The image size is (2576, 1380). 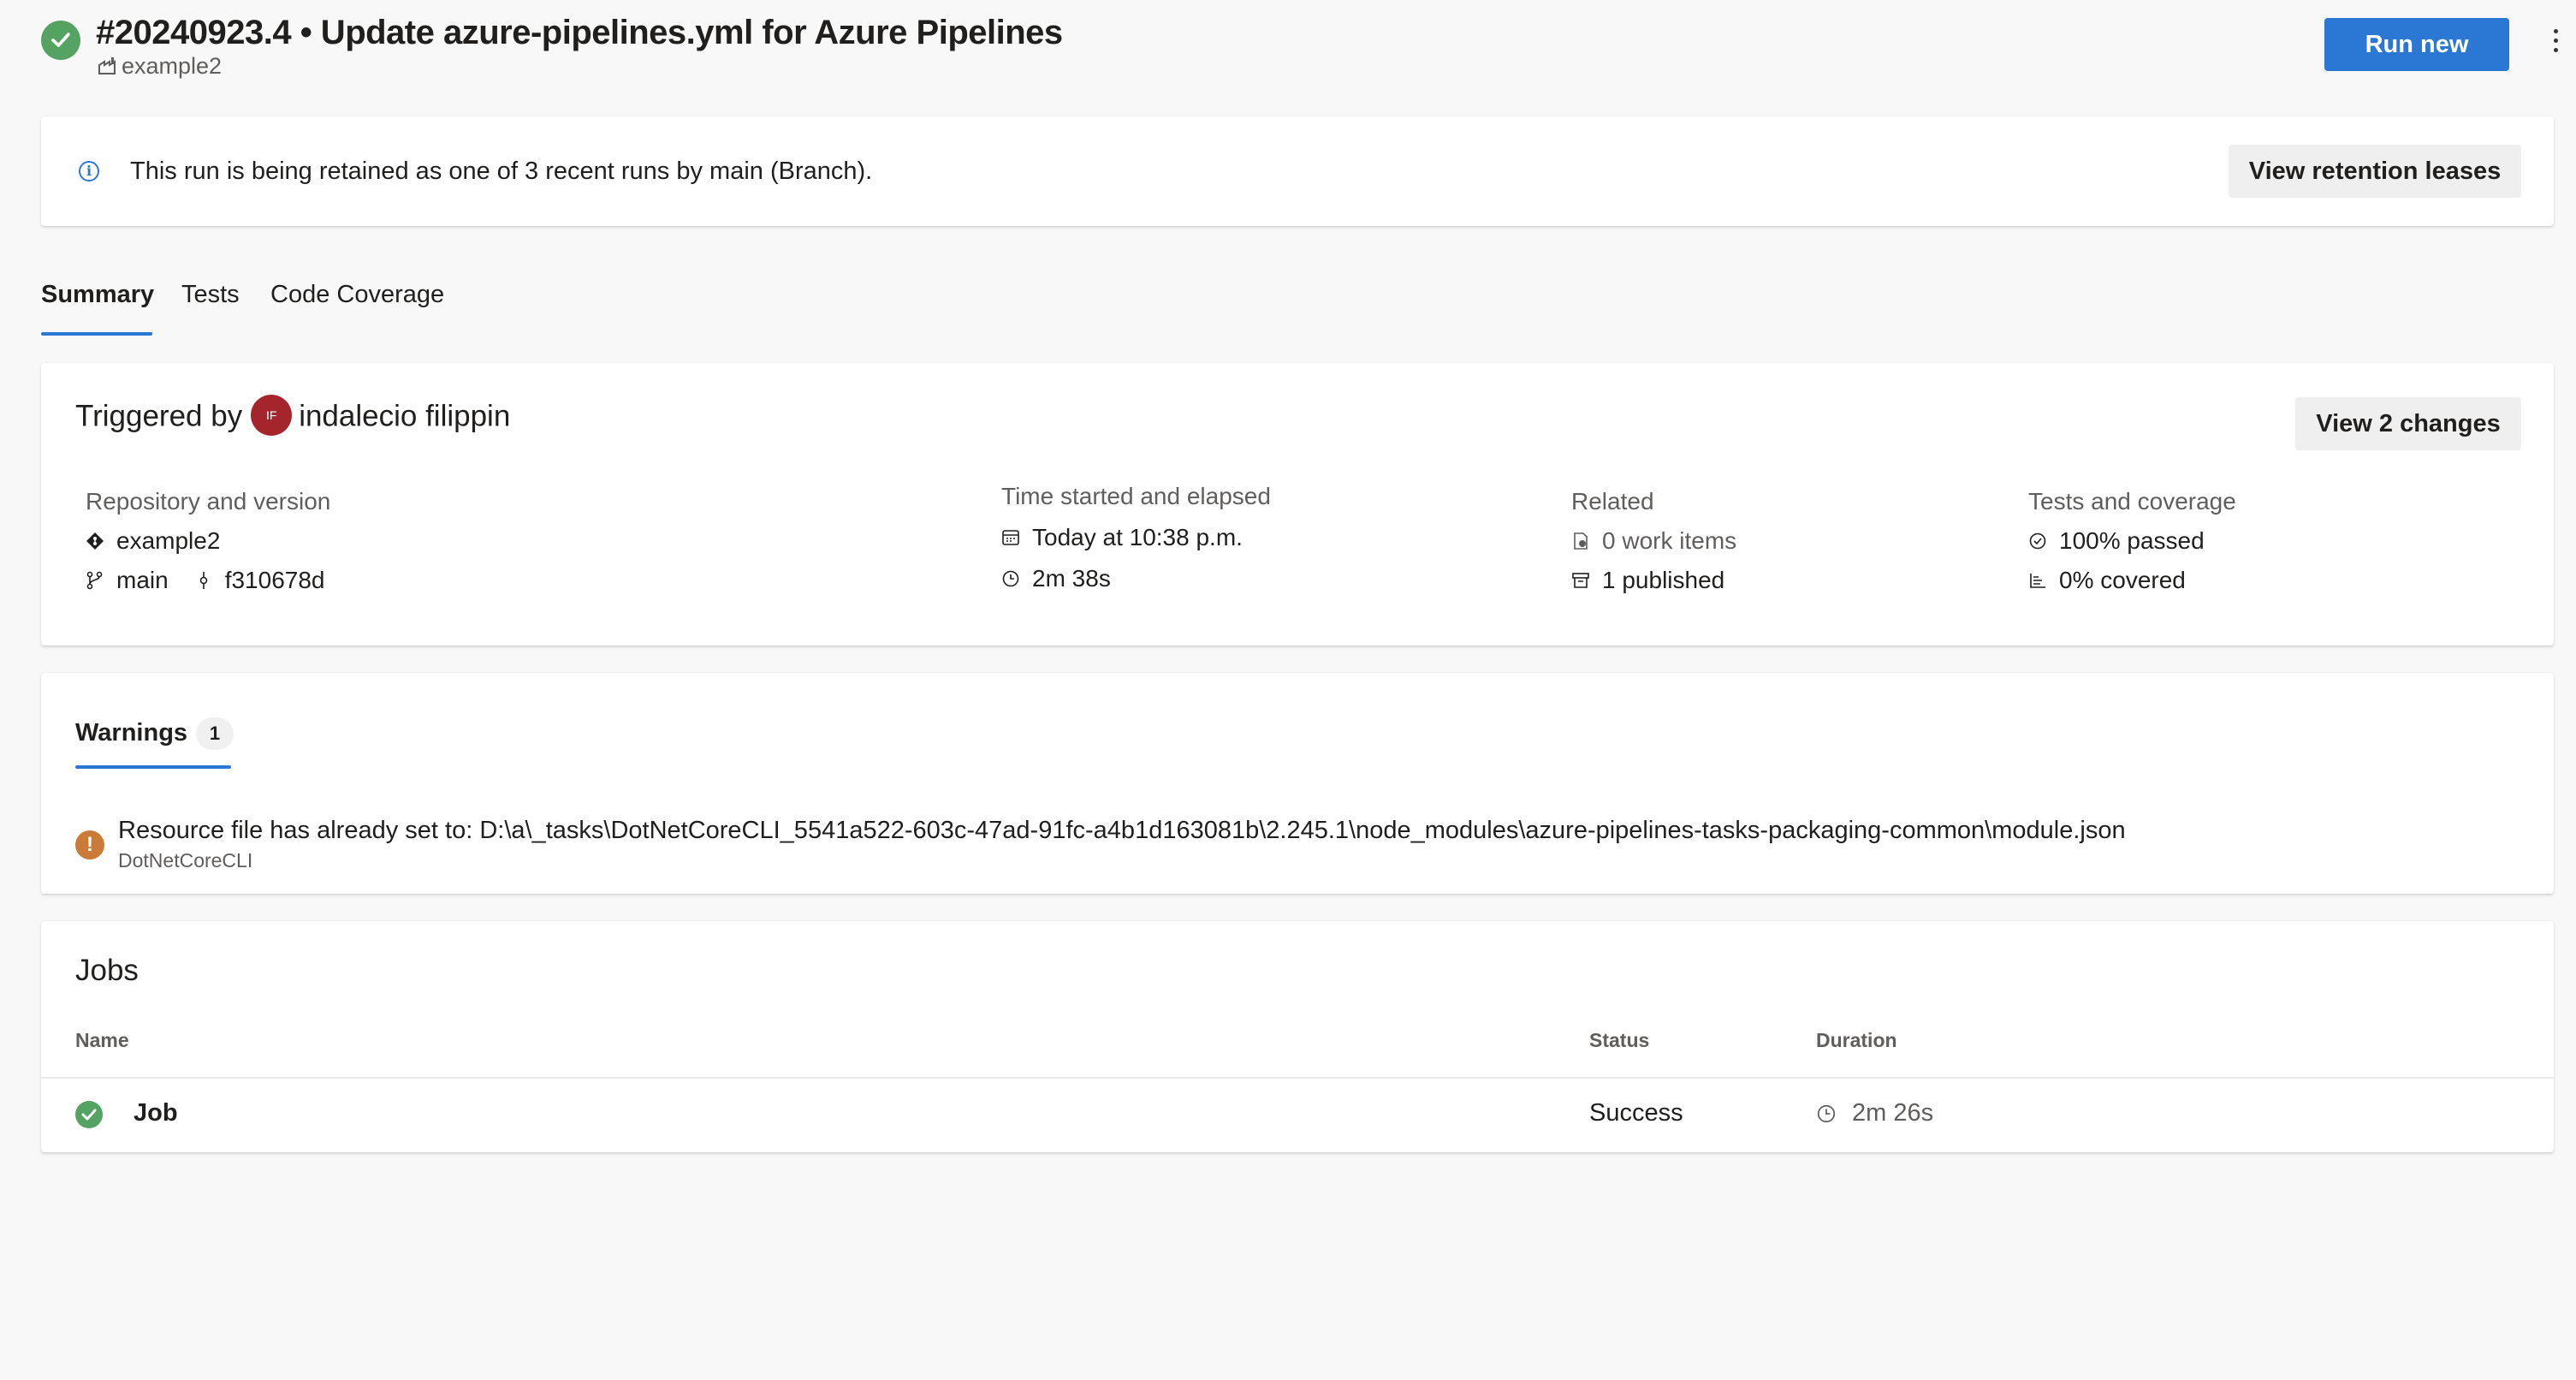 What do you see at coordinates (208, 501) in the screenshot?
I see `repository-label: Repository and version` at bounding box center [208, 501].